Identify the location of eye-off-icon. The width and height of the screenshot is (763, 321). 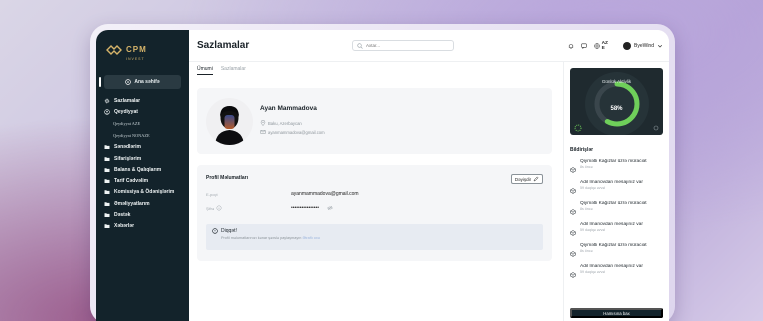
(330, 208).